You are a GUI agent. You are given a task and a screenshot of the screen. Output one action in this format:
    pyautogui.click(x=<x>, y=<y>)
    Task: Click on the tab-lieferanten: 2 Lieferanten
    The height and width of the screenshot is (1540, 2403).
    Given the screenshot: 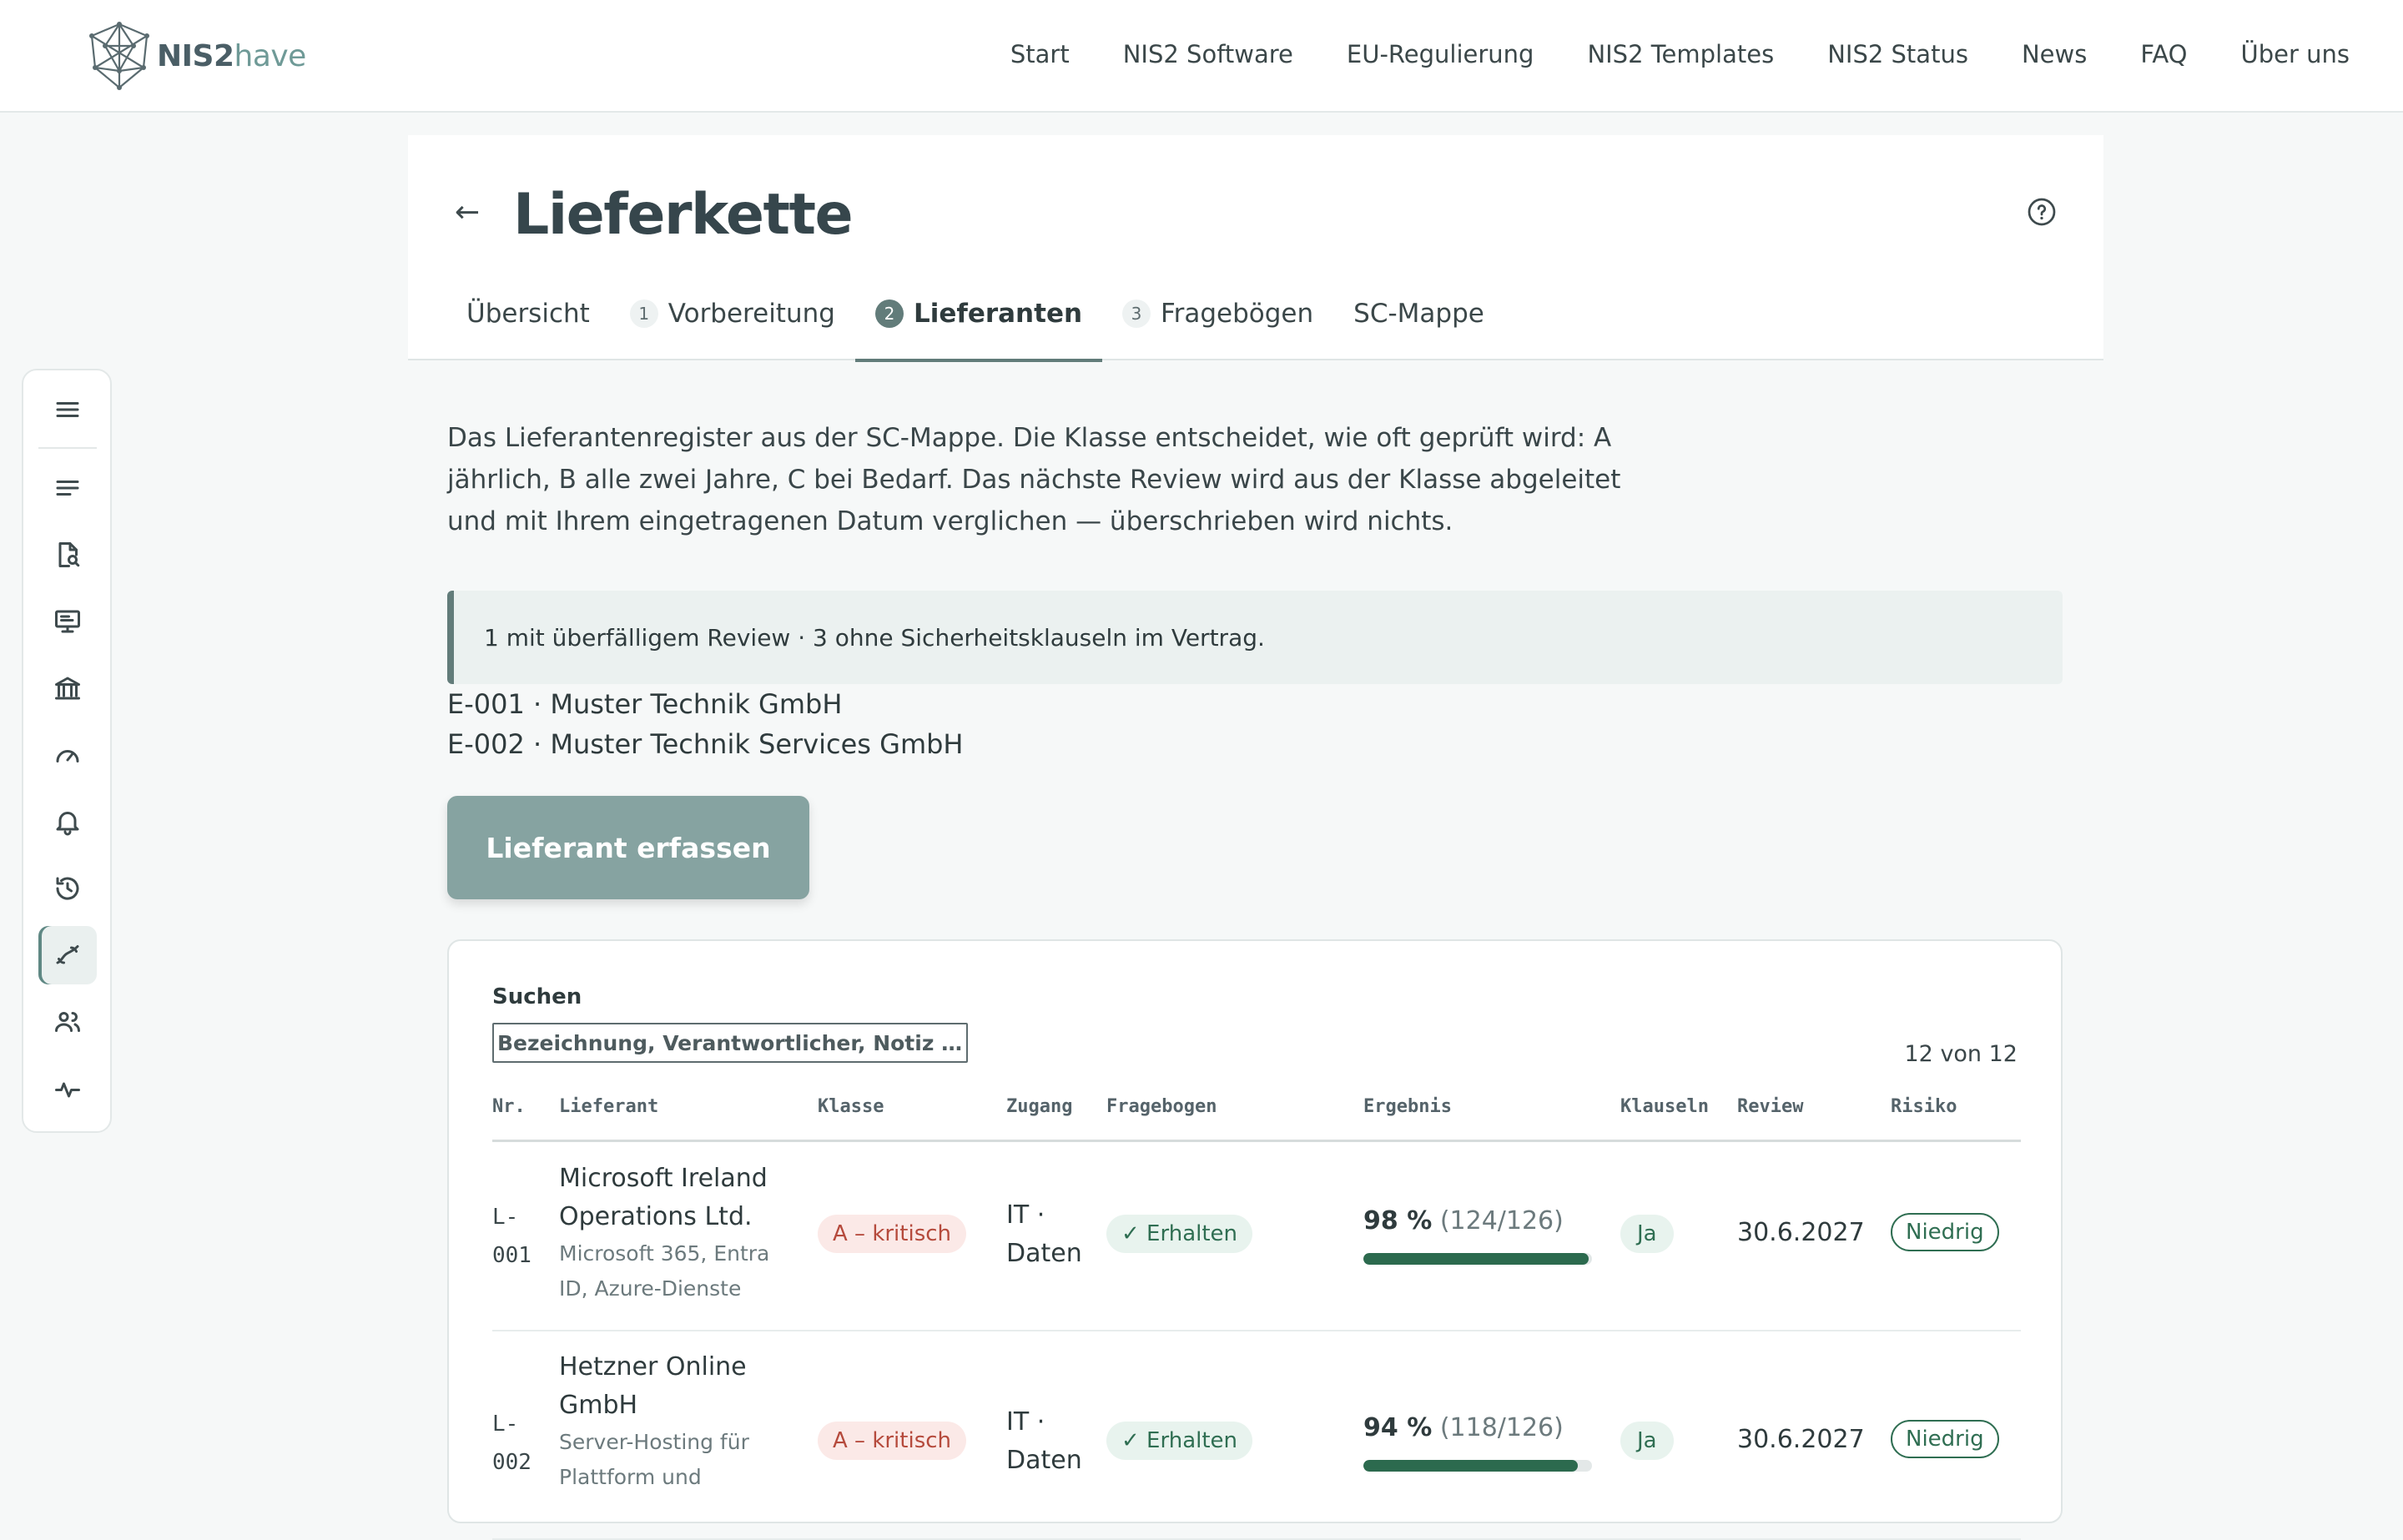 What is the action you would take?
    pyautogui.click(x=978, y=326)
    